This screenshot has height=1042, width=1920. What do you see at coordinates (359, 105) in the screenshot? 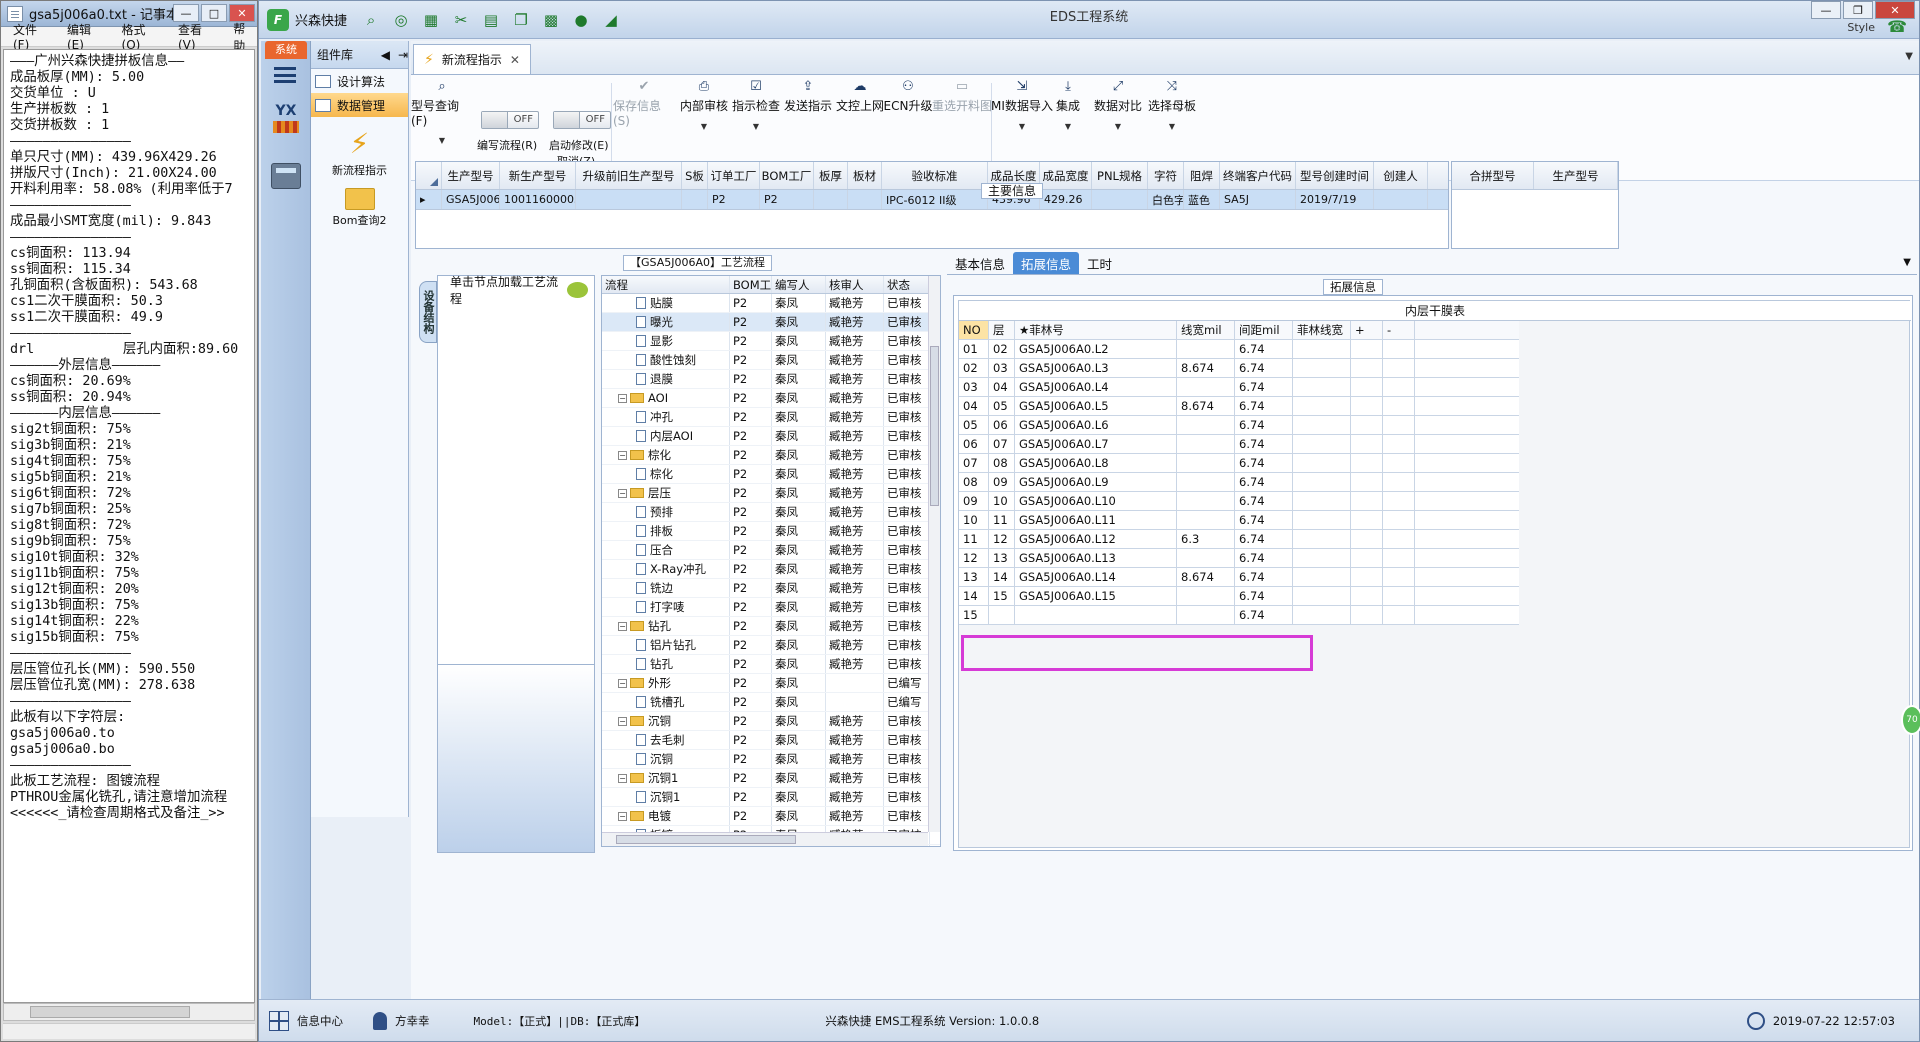
I see `component-data-management: 数据管理` at bounding box center [359, 105].